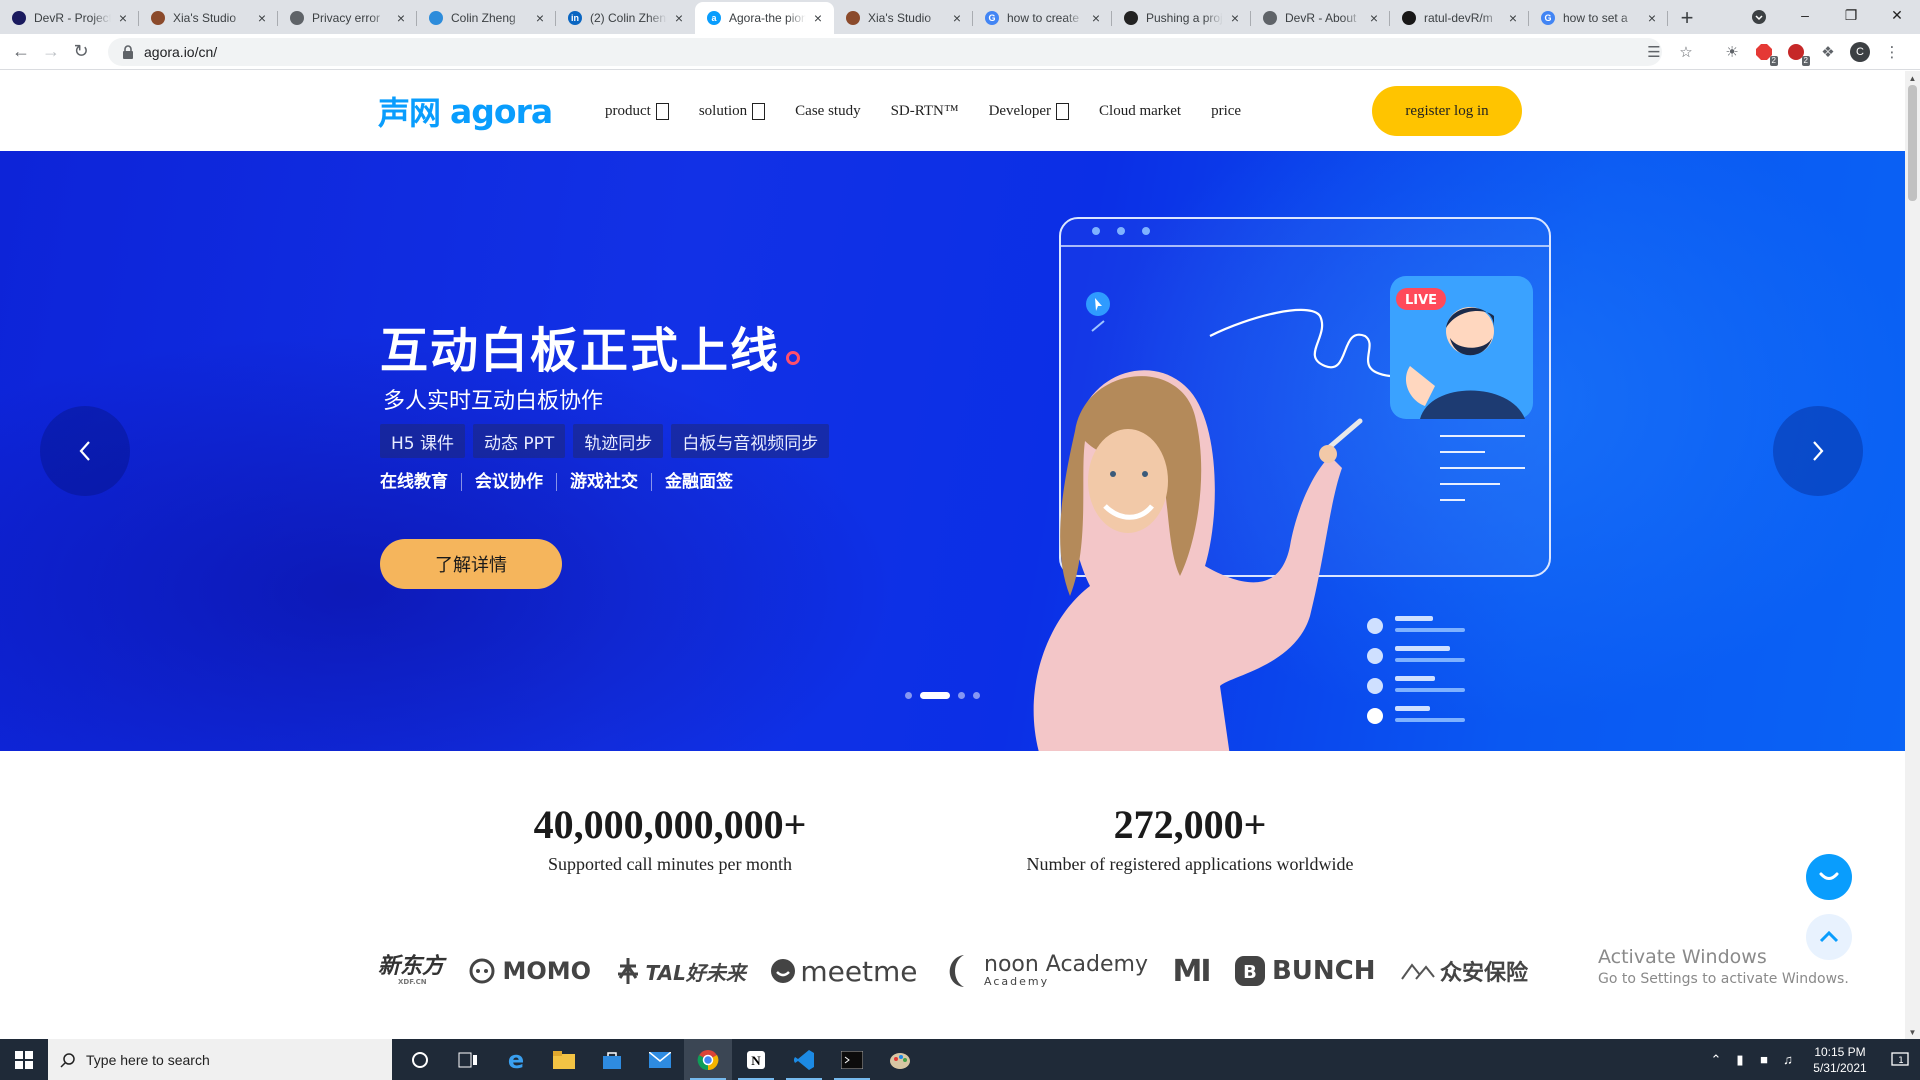 The height and width of the screenshot is (1080, 1920). What do you see at coordinates (516, 1059) in the screenshot?
I see `edge-browser-icon: e` at bounding box center [516, 1059].